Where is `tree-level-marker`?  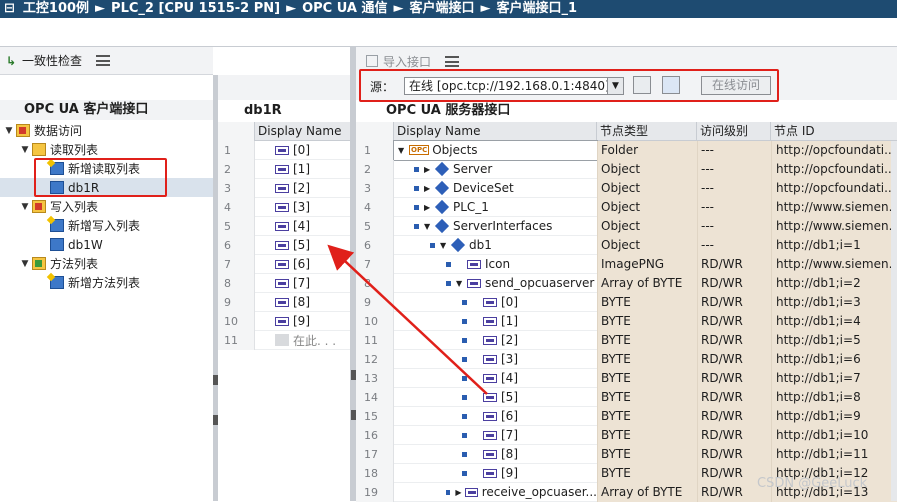
tree-level-marker is located at coordinates (464, 340).